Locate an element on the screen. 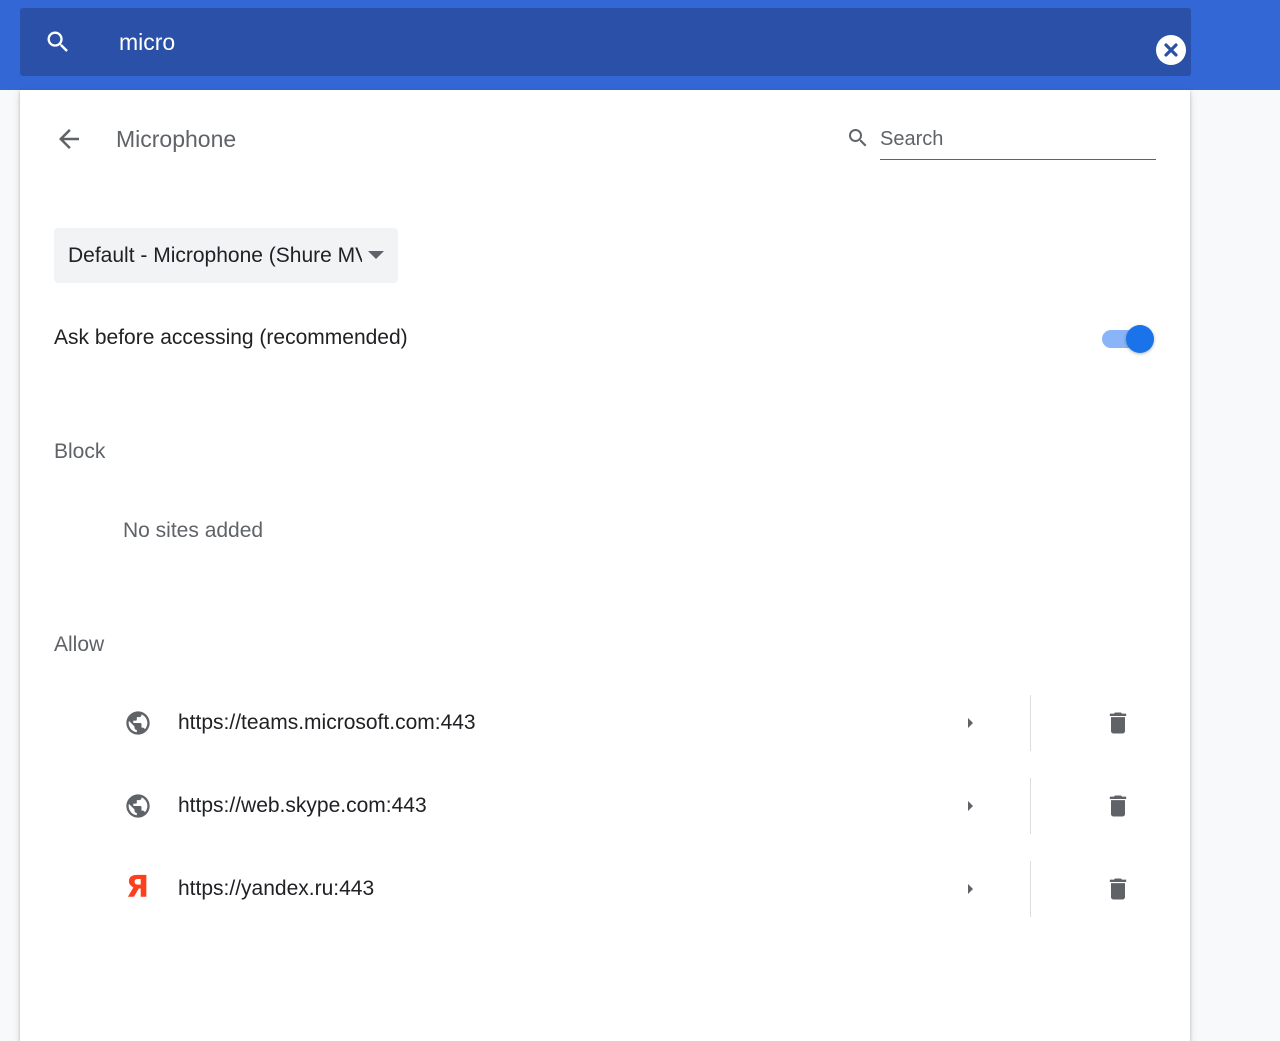 This screenshot has height=1041, width=1280. ask-before-accessing-toggle is located at coordinates (1130, 338).